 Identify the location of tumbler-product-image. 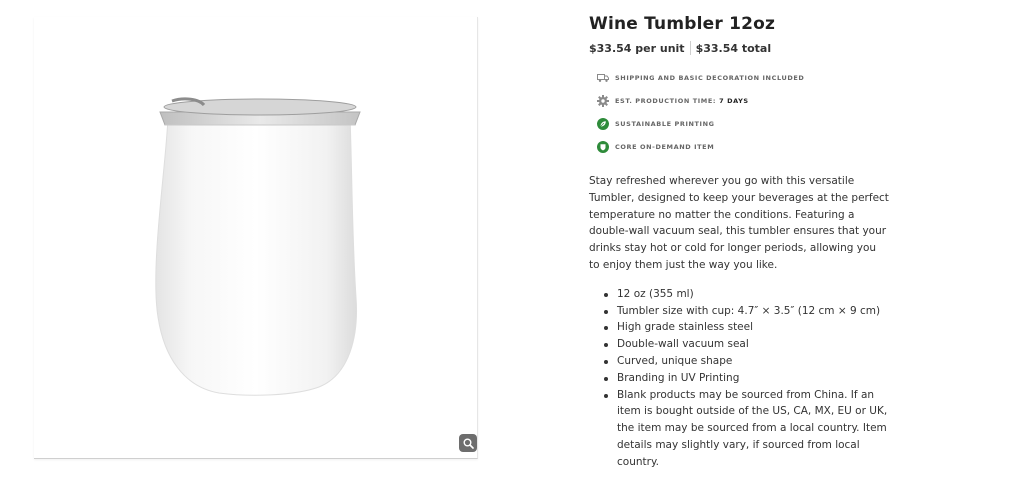
(258, 246).